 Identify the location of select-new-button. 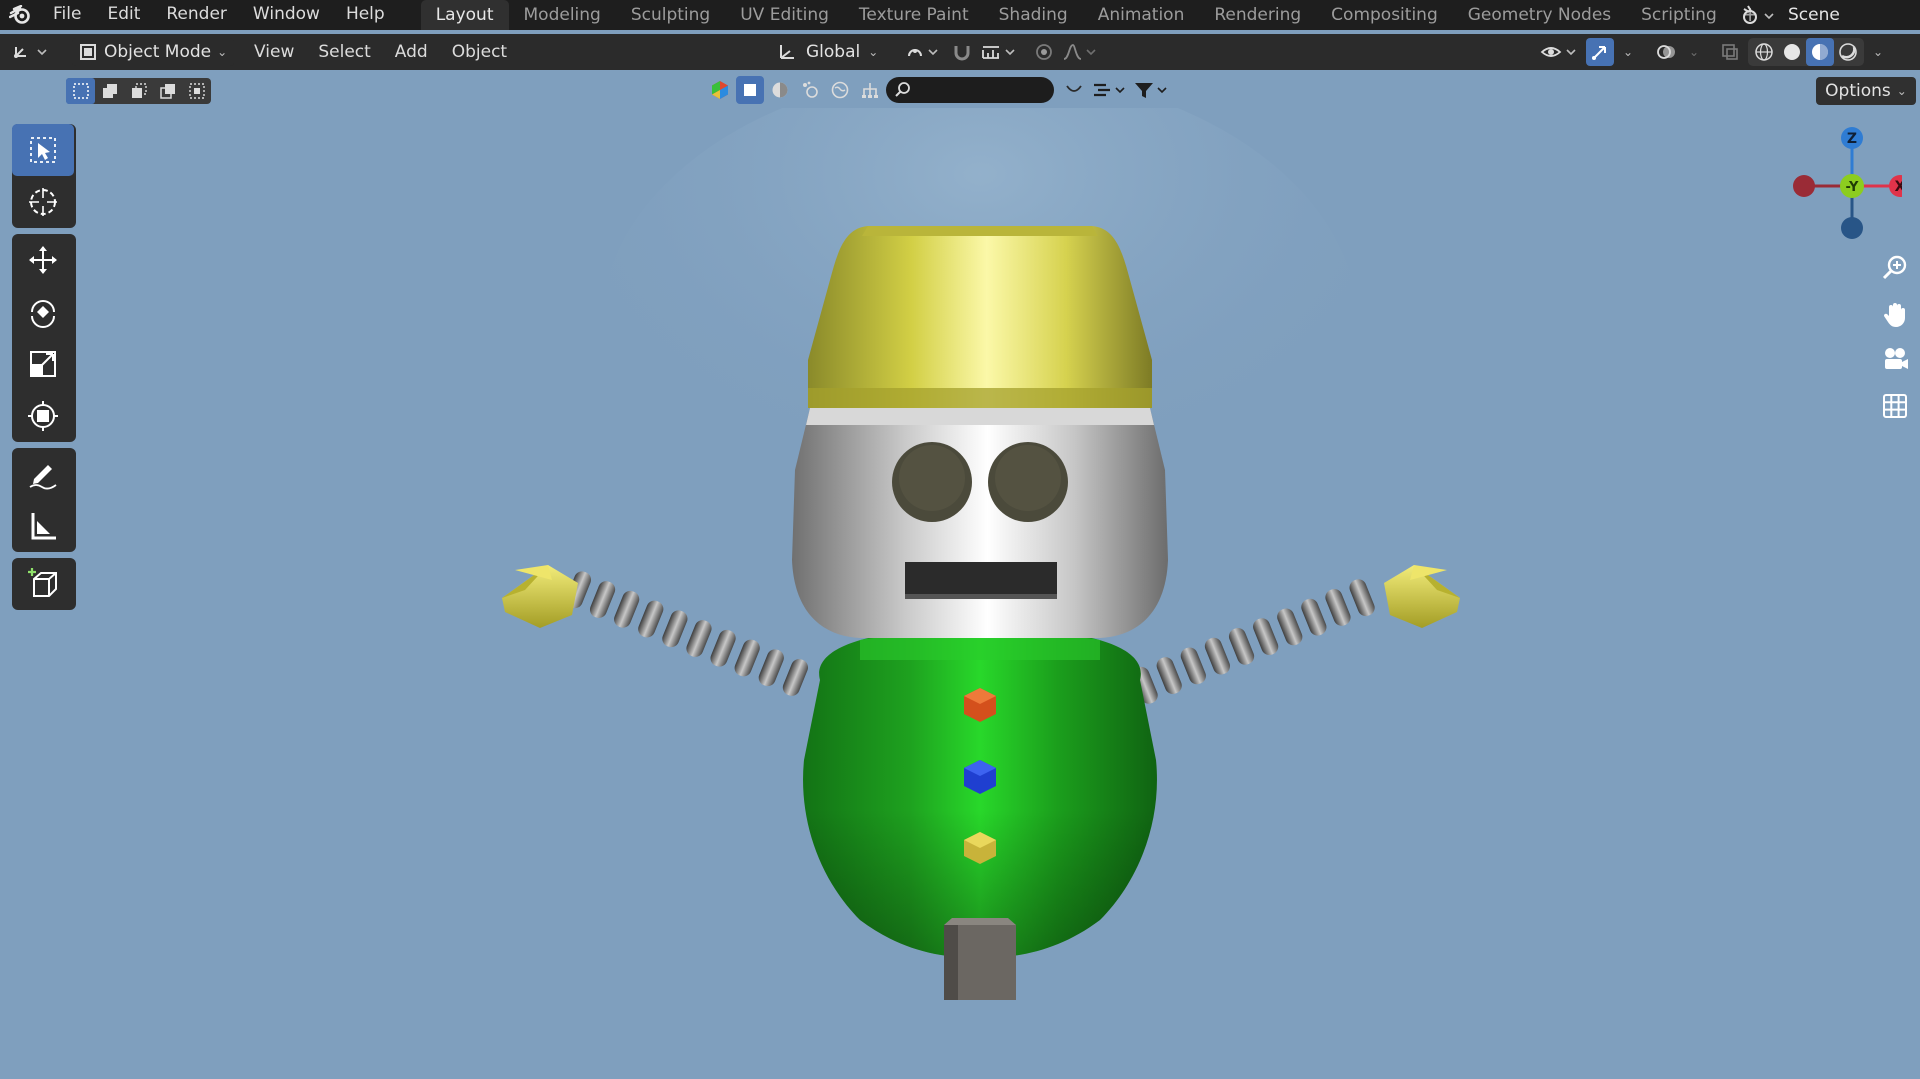
(80, 91).